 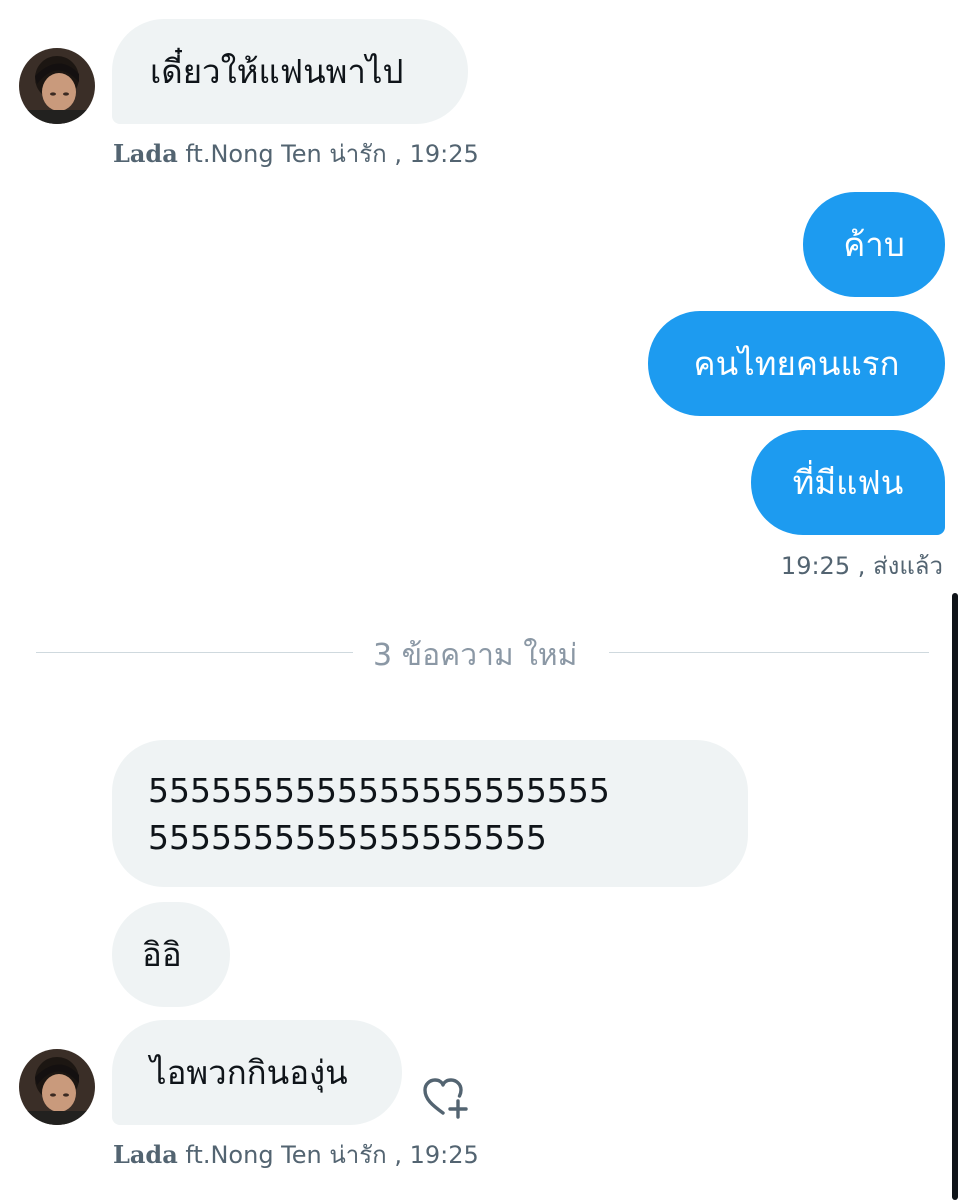 I want to click on outgoing-message-bubble: ที่มีแฟน, so click(x=848, y=482).